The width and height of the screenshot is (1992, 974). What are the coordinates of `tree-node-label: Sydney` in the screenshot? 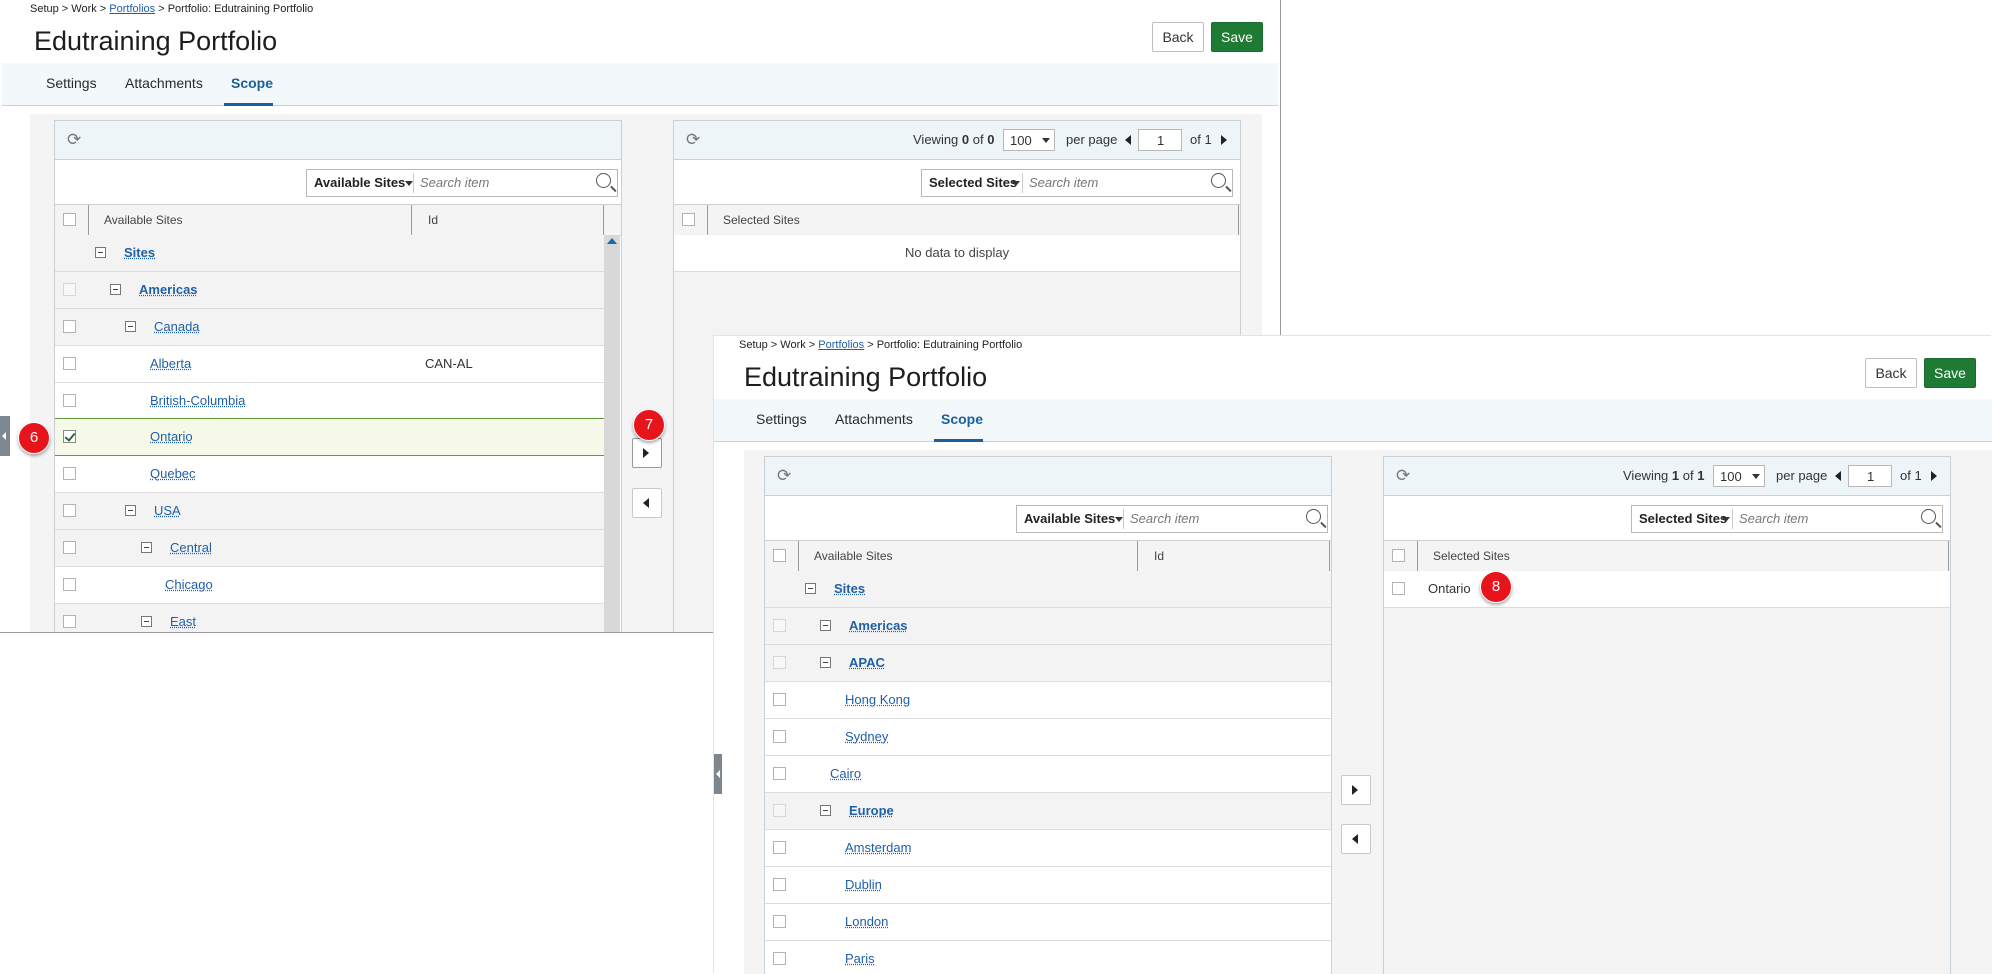 It's located at (866, 736).